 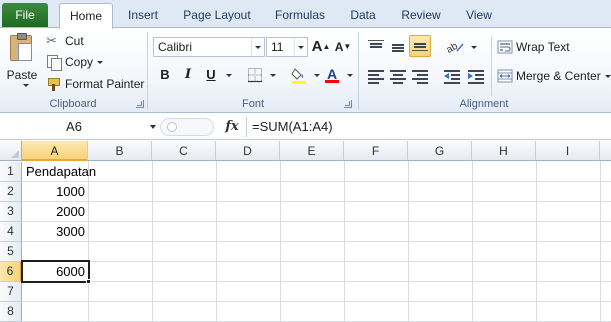 What do you see at coordinates (484, 104) in the screenshot?
I see `alignment-group-label: Alignment` at bounding box center [484, 104].